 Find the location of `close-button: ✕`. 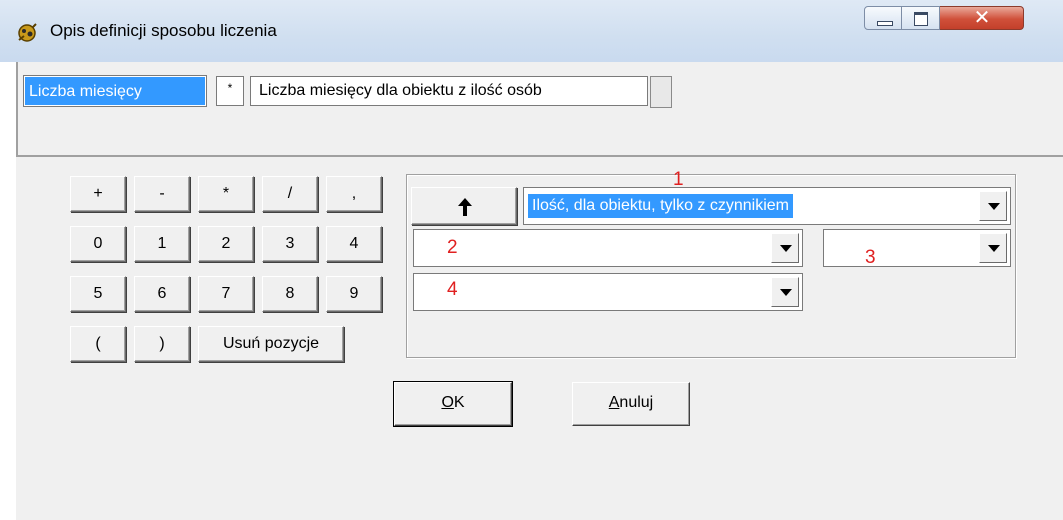

close-button: ✕ is located at coordinates (982, 17).